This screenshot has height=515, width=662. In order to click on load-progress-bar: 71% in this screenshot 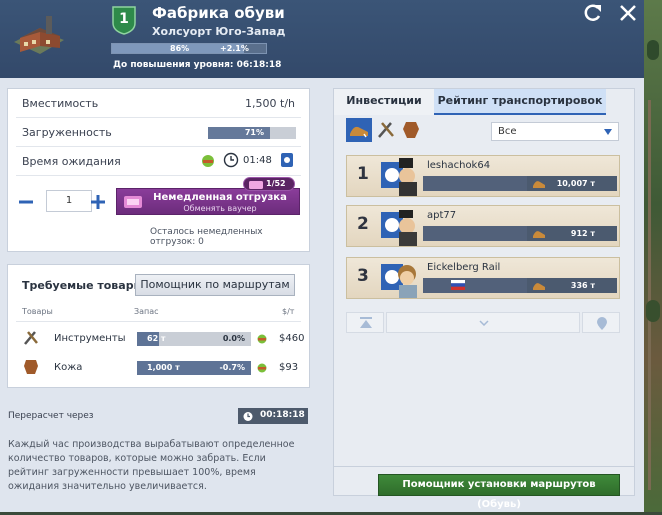, I will do `click(252, 133)`.